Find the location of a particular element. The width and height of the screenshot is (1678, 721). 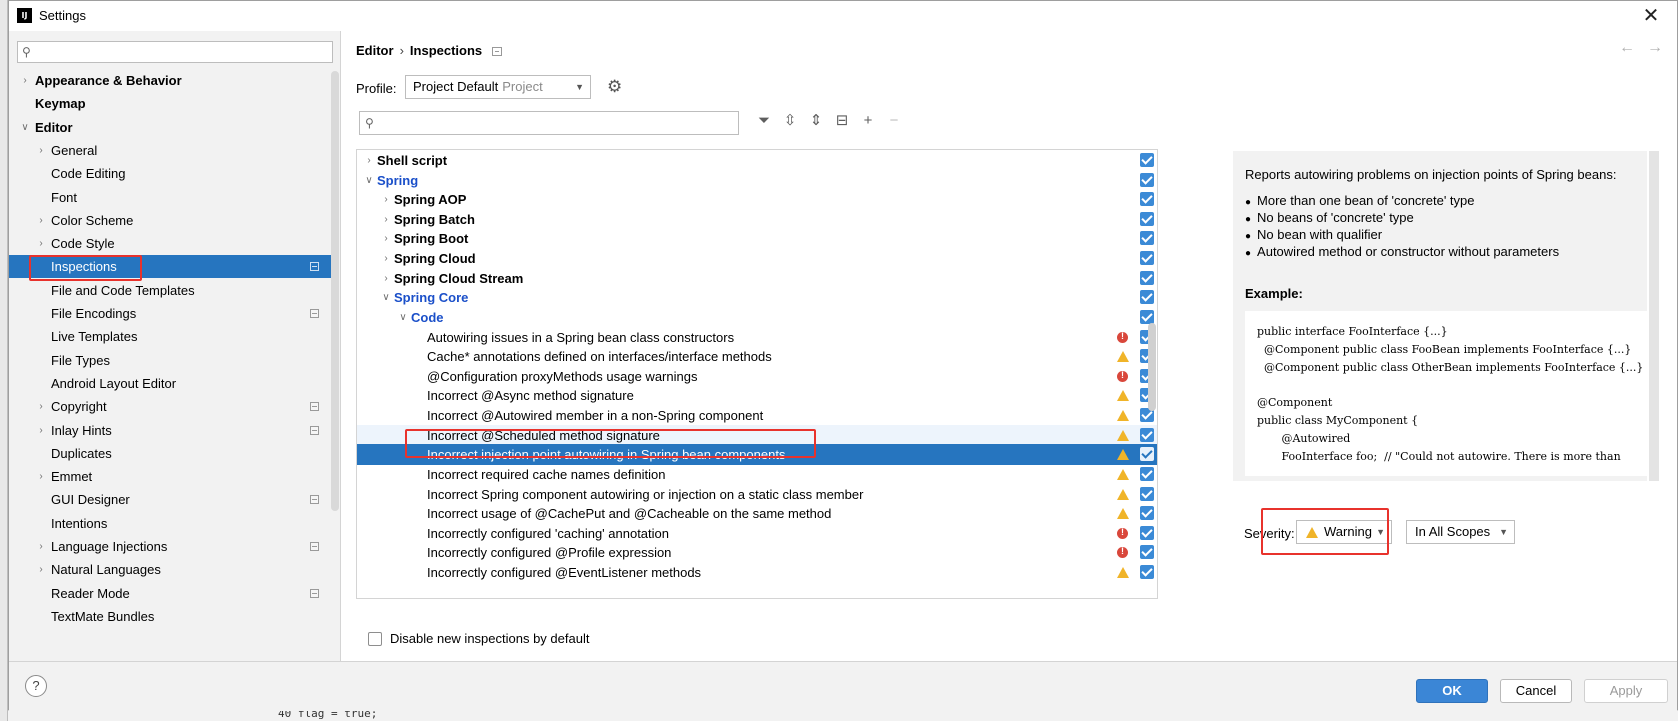

cancel-button: Cancel is located at coordinates (1536, 691).